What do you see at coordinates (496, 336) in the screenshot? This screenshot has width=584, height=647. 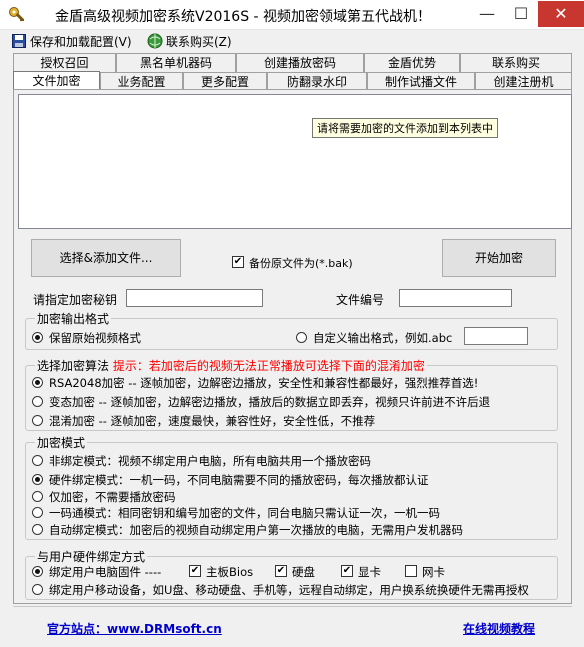 I see `custom-format-input` at bounding box center [496, 336].